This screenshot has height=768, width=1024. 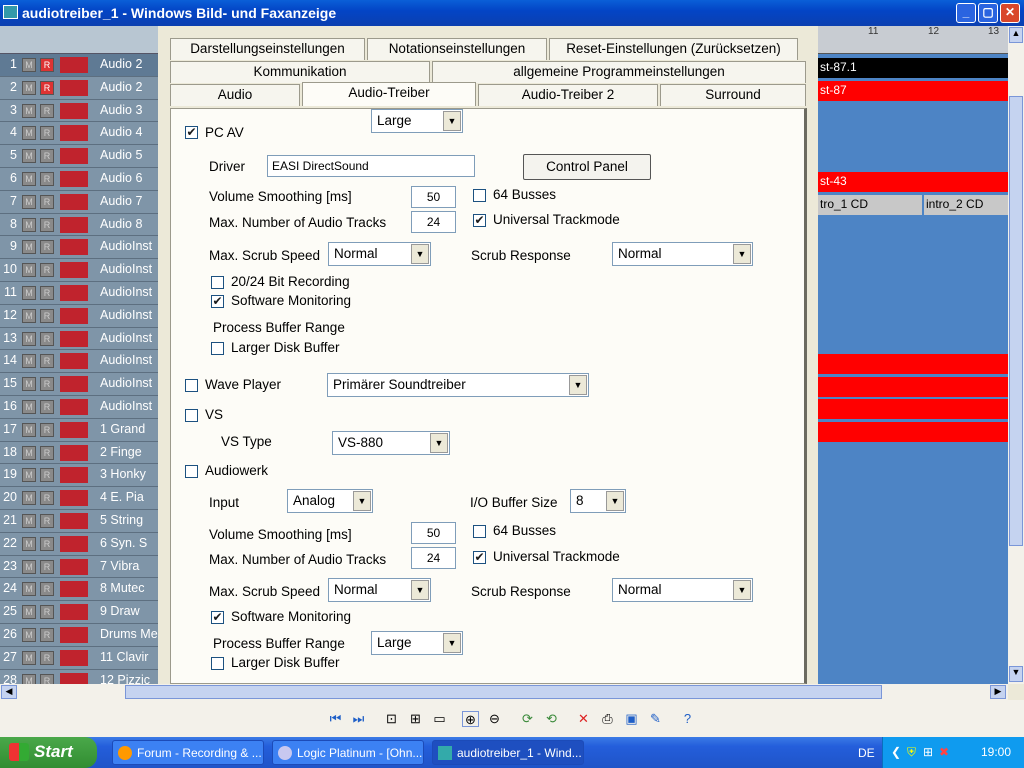 I want to click on process-buffer-range-select: Large ▼, so click(x=417, y=121).